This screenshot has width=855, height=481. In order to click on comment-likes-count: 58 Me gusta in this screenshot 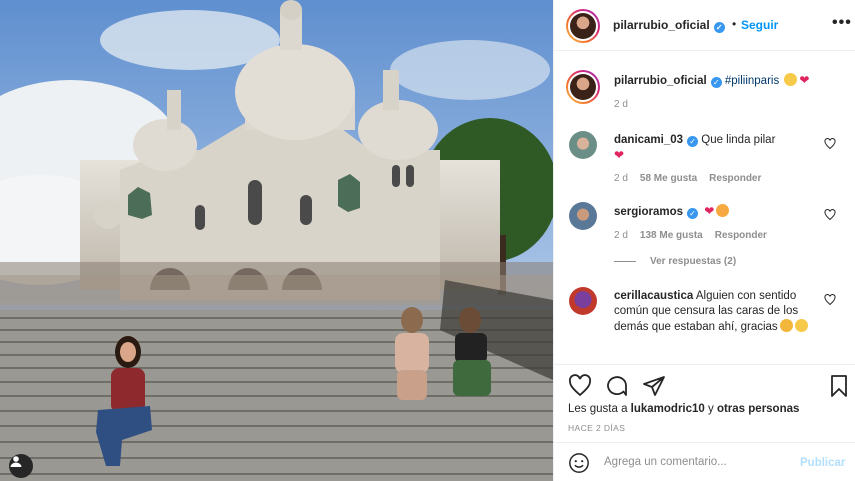, I will do `click(668, 178)`.